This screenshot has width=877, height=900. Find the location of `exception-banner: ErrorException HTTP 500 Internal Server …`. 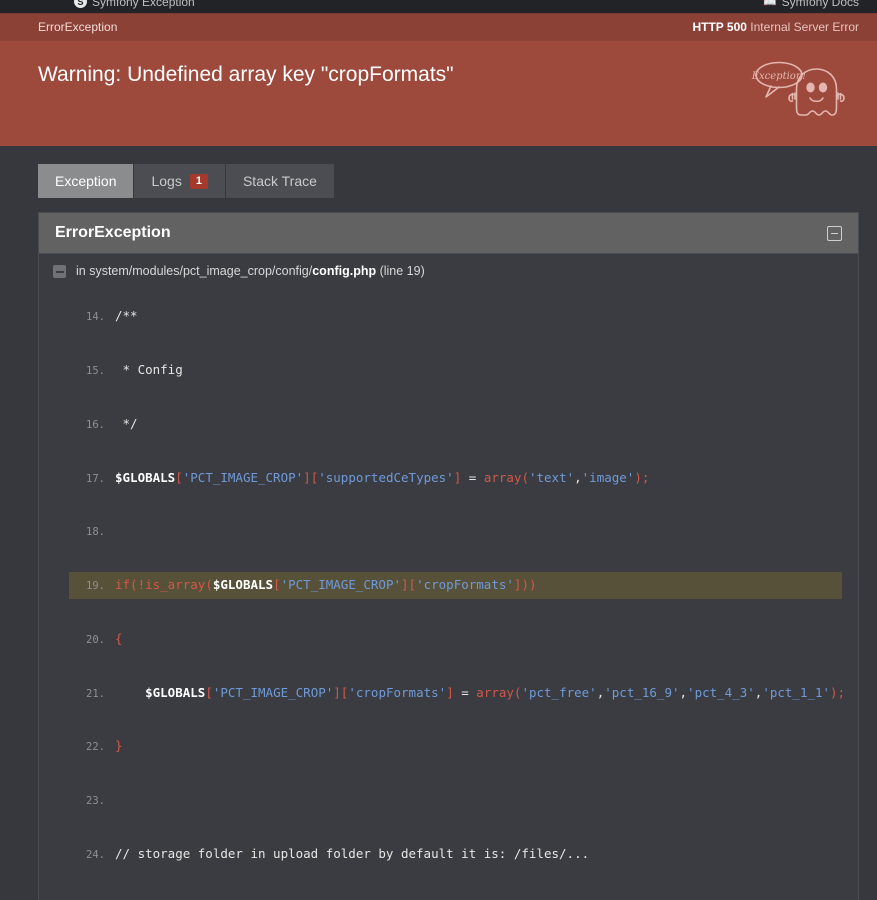

exception-banner: ErrorException HTTP 500 Internal Server … is located at coordinates (438, 79).